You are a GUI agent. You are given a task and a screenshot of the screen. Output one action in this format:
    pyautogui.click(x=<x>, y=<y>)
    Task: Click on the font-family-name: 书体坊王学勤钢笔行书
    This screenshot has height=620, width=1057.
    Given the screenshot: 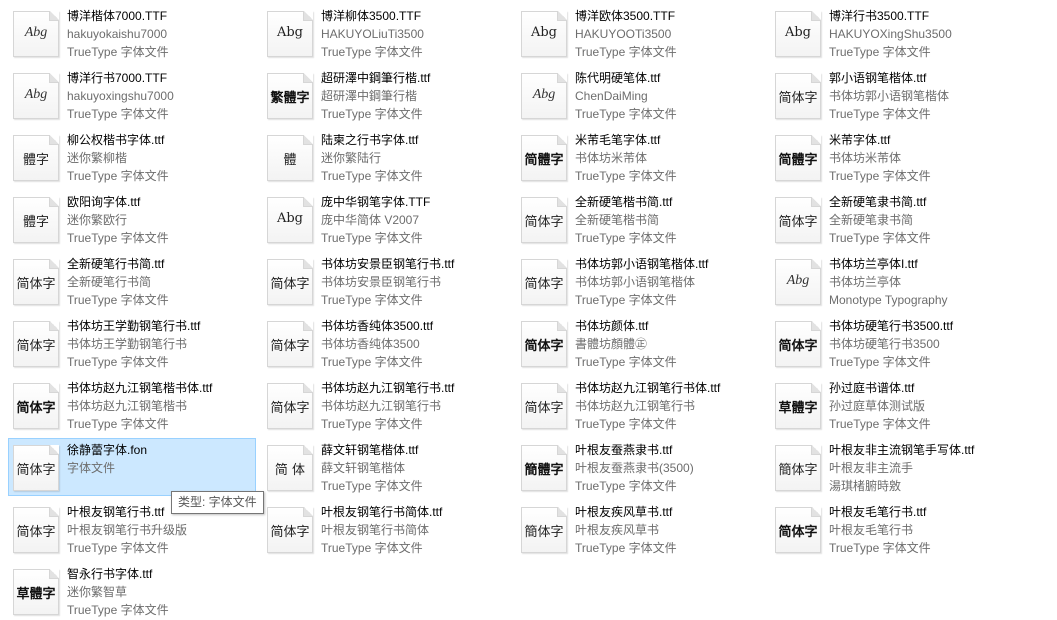 What is the action you would take?
    pyautogui.click(x=127, y=344)
    